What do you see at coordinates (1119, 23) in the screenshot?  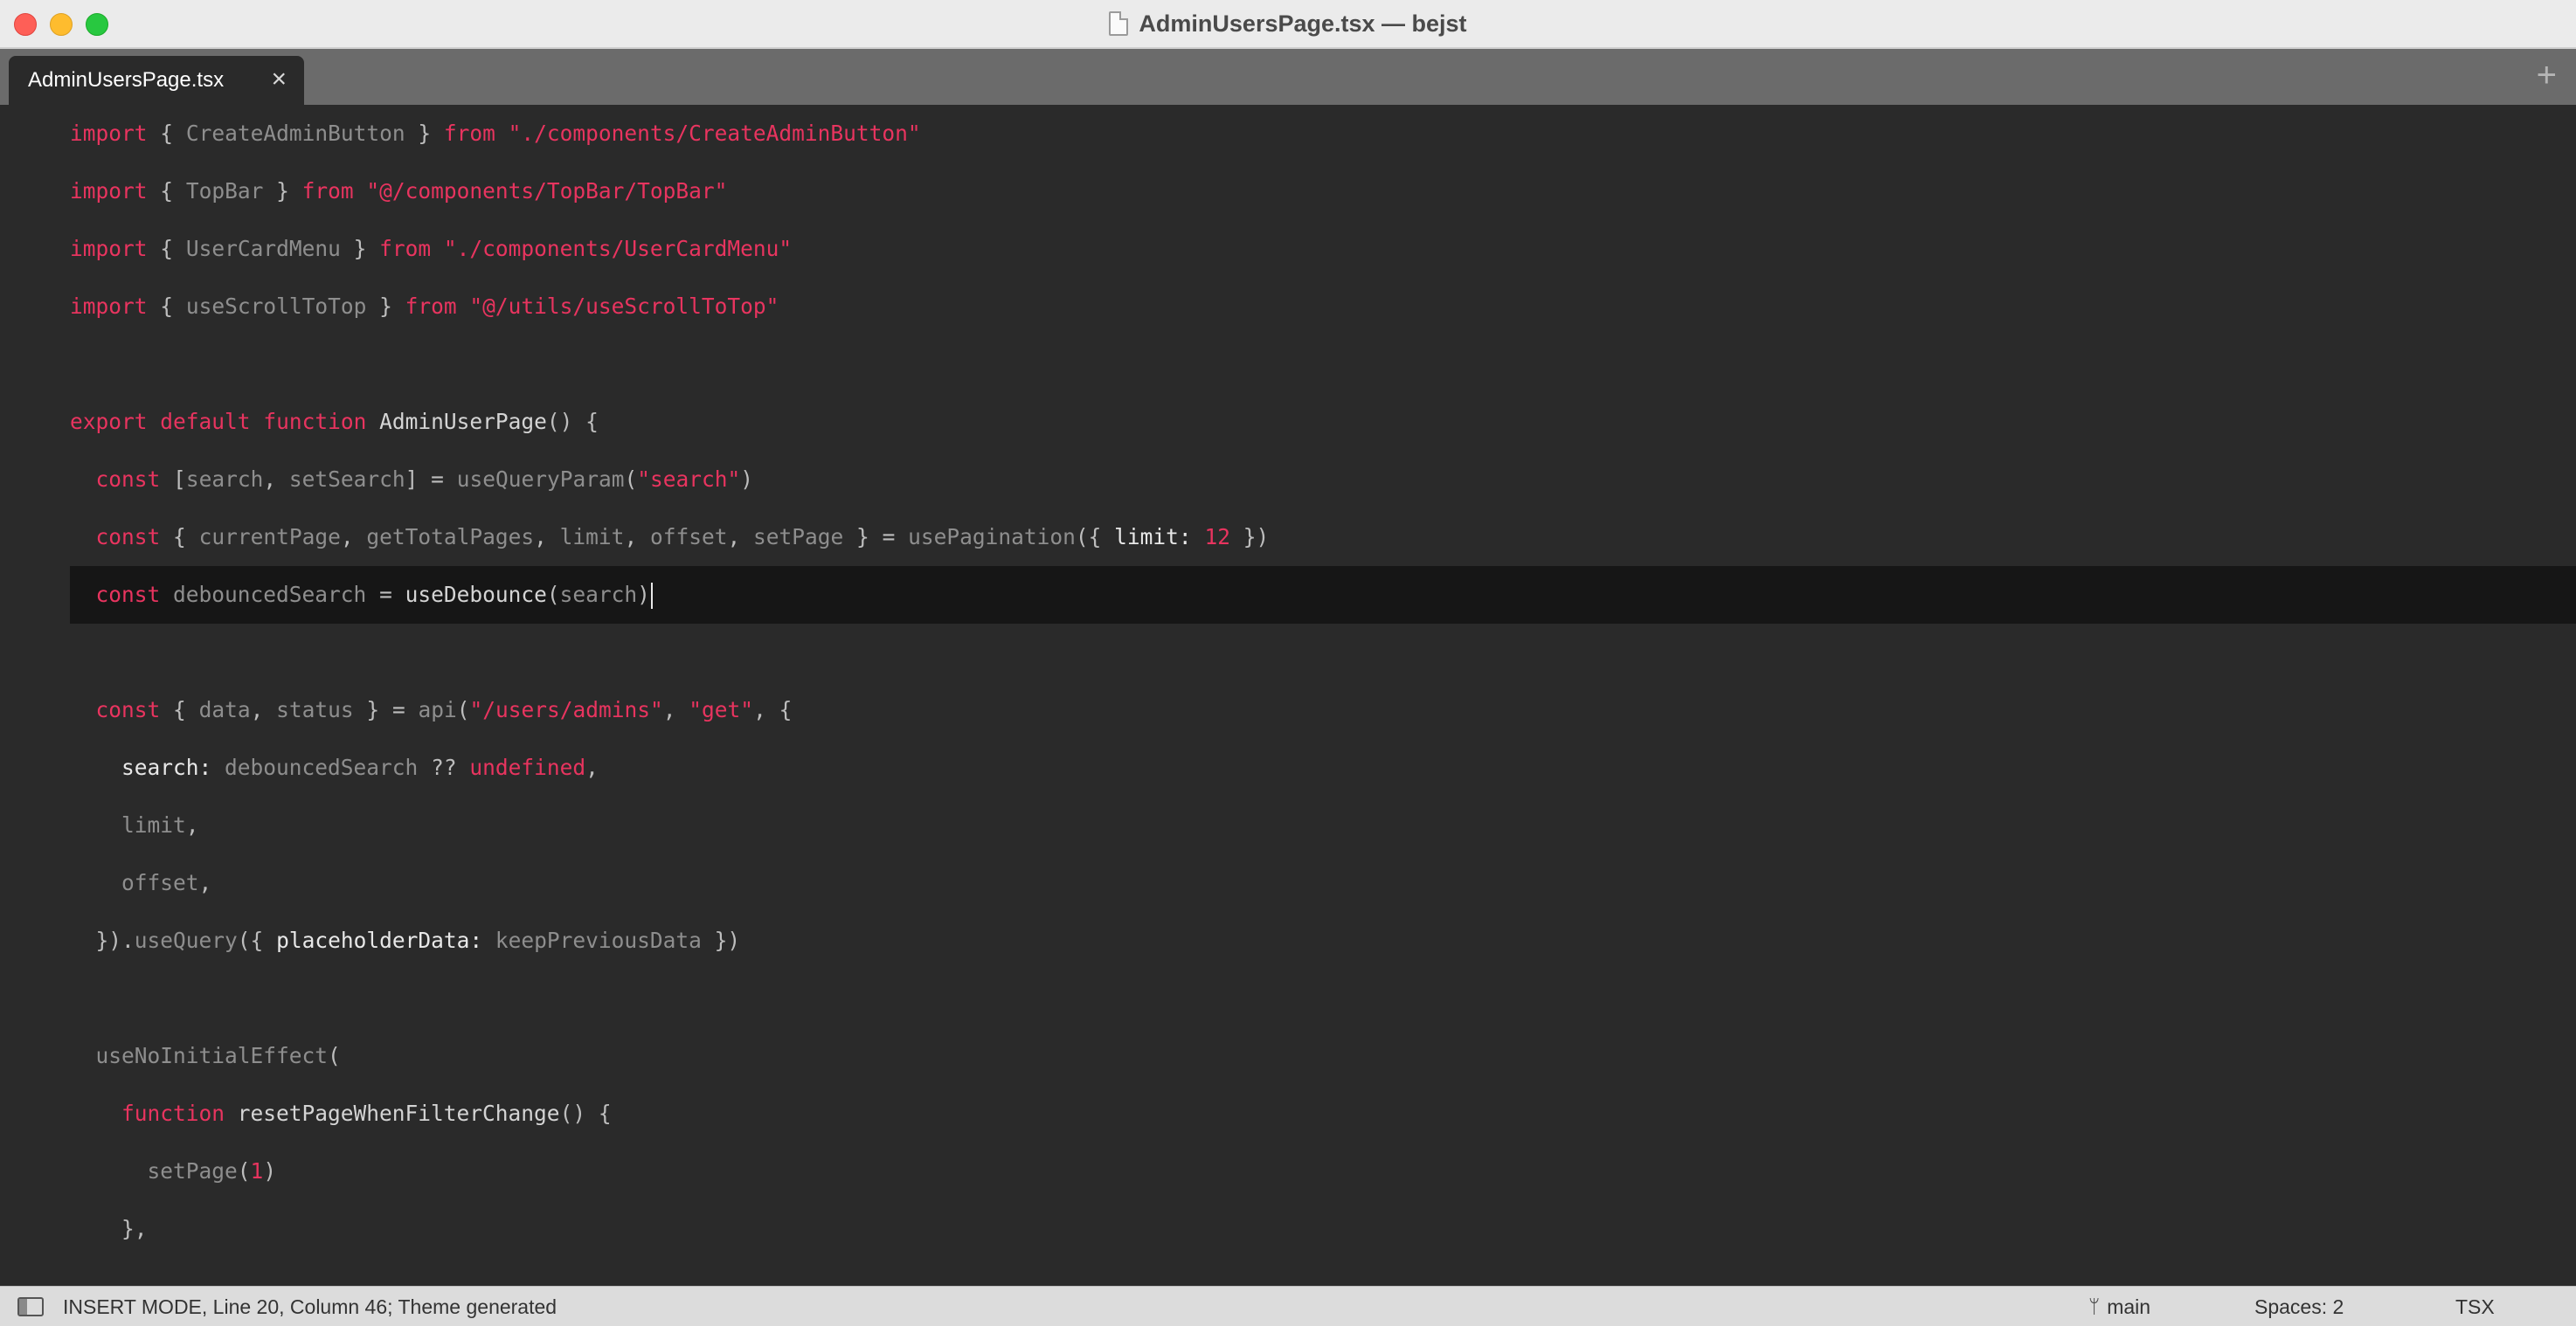 I see `document-icon` at bounding box center [1119, 23].